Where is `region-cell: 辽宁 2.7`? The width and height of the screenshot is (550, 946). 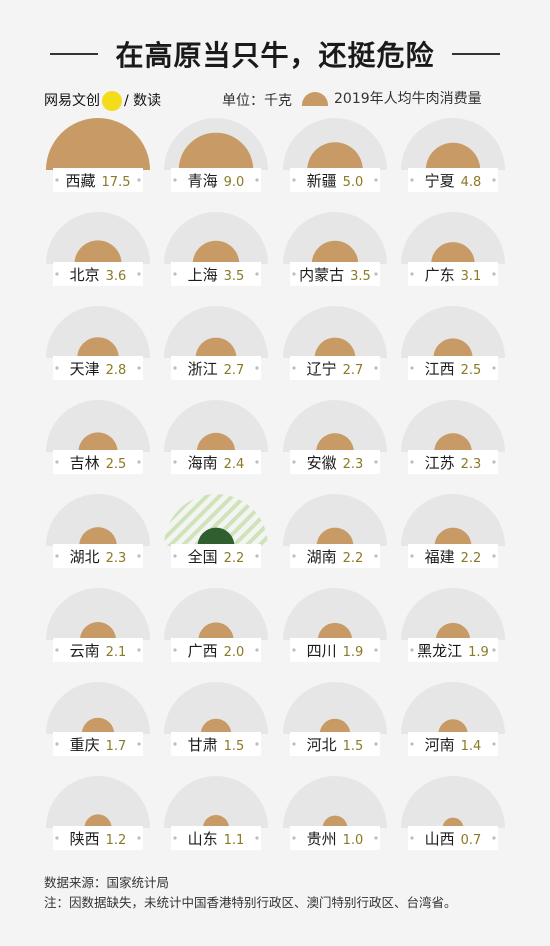
region-cell: 辽宁 2.7 is located at coordinates (335, 343).